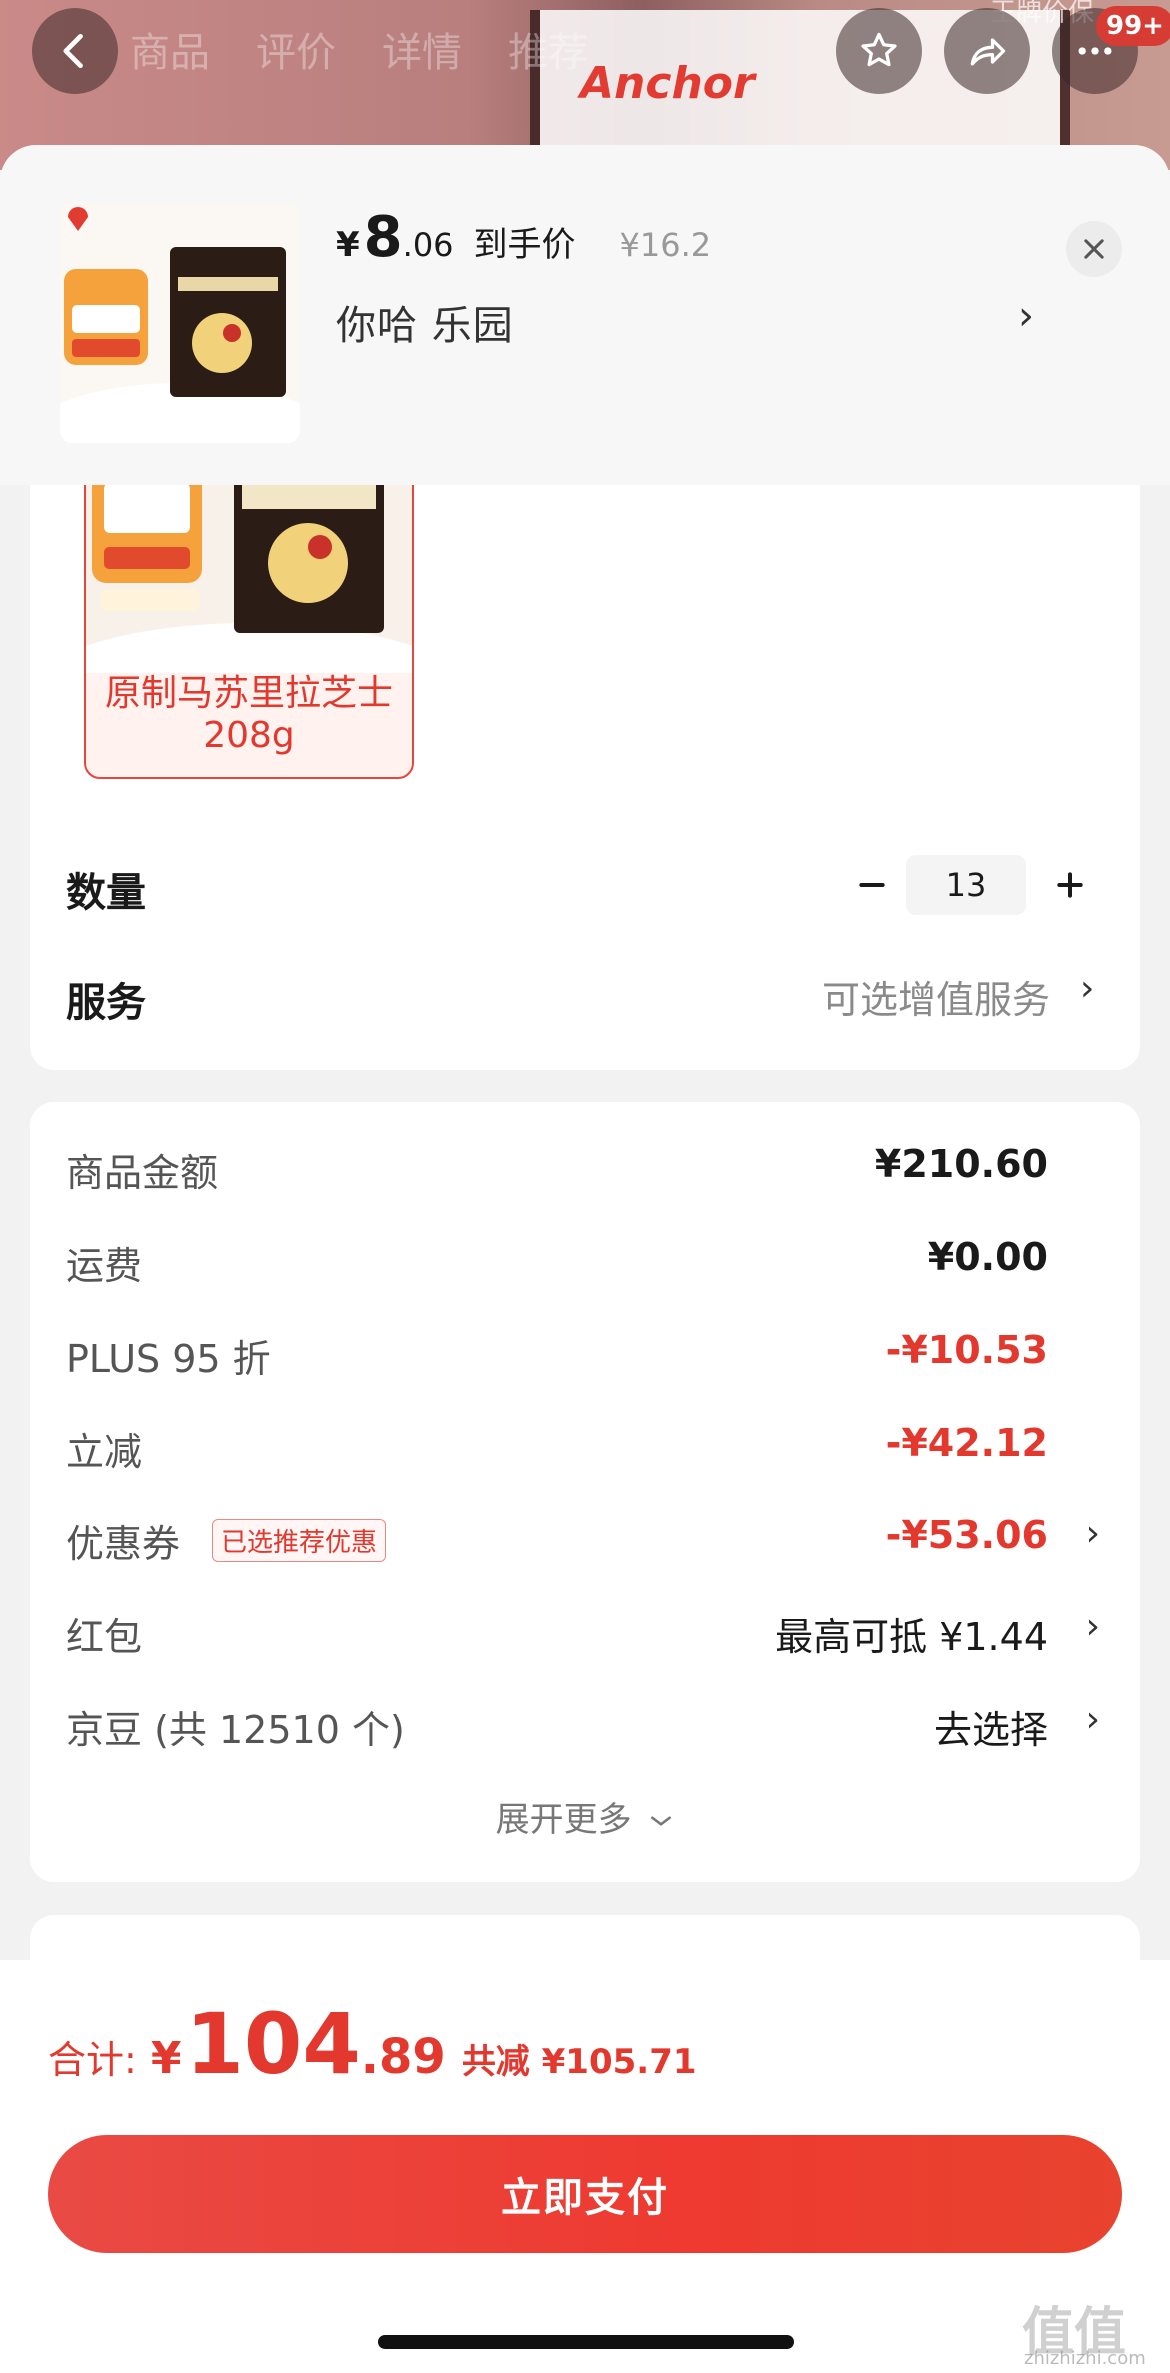  I want to click on breakdown-value: -¥10.53, so click(966, 1350).